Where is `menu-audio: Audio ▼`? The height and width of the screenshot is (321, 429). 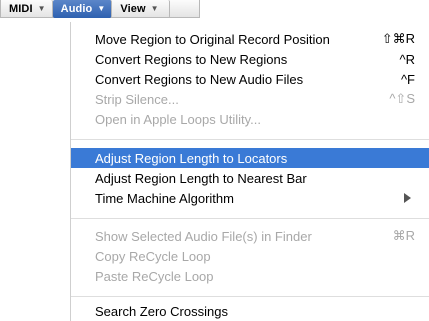
menu-audio: Audio ▼ is located at coordinates (82, 9).